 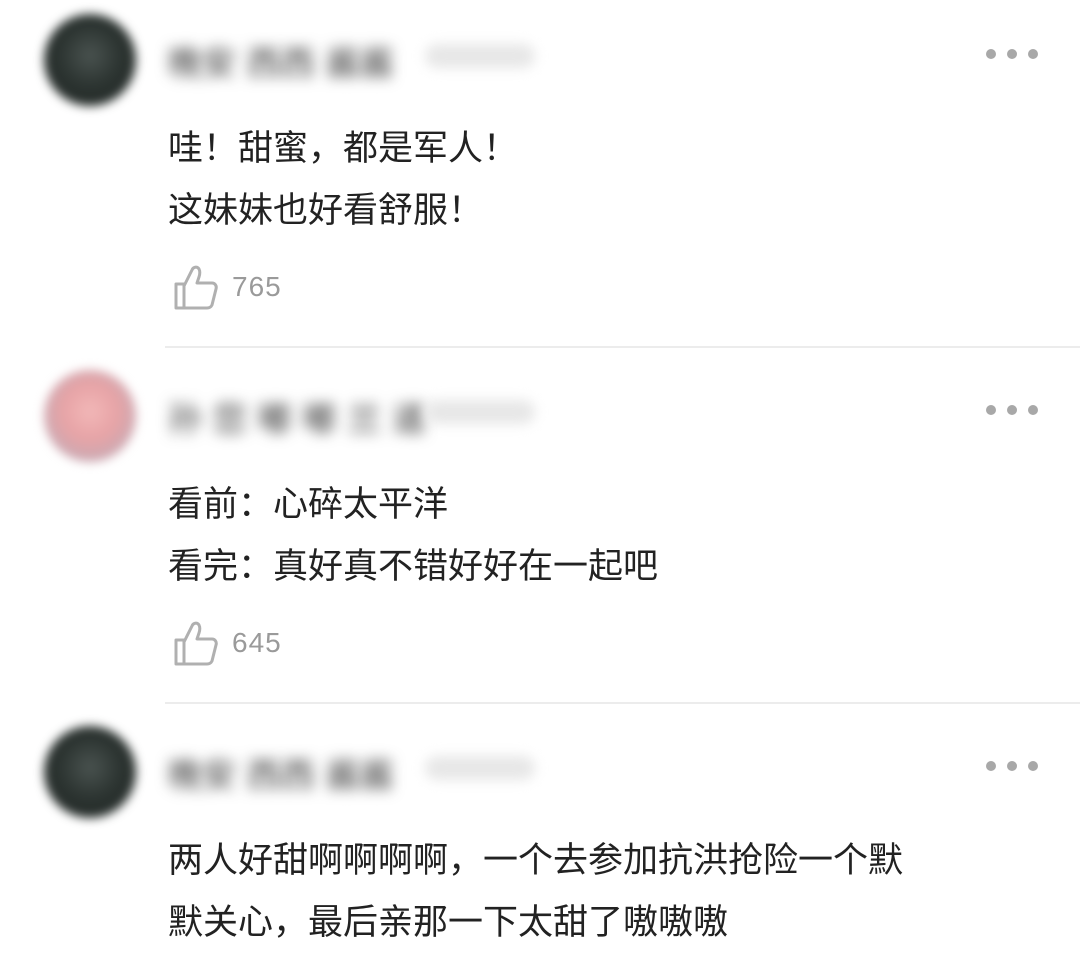 What do you see at coordinates (343, 149) in the screenshot?
I see `comment-text-line: 哇！甜蜜，都是军人！` at bounding box center [343, 149].